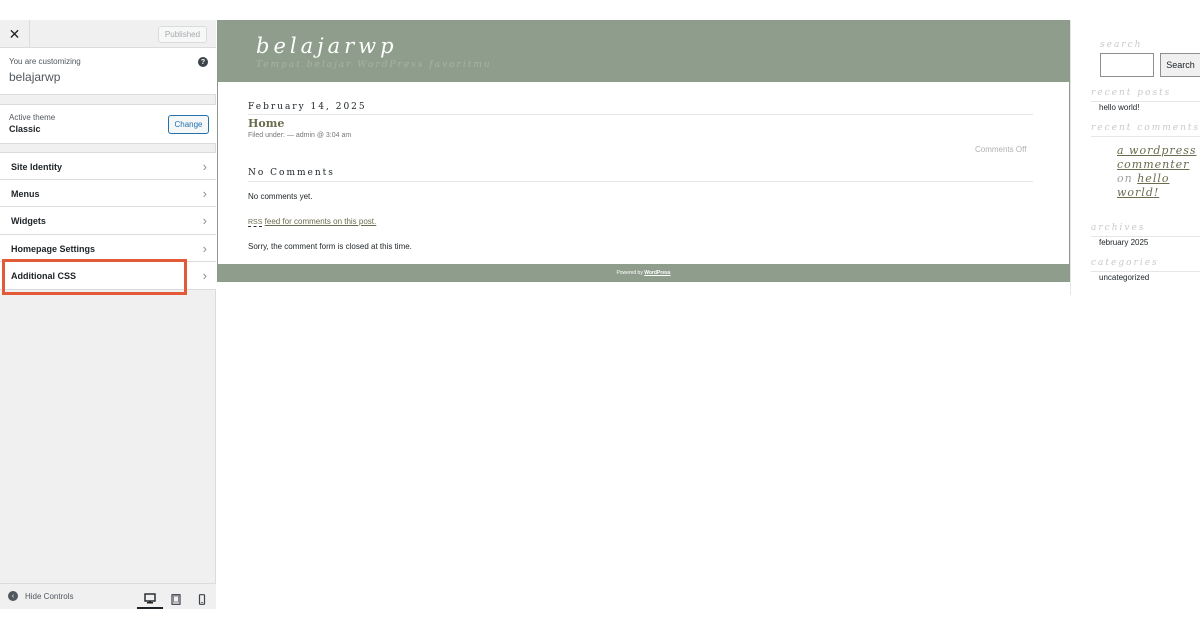 Image resolution: width=1200 pixels, height=628 pixels. I want to click on close-icon: ✕, so click(15, 34).